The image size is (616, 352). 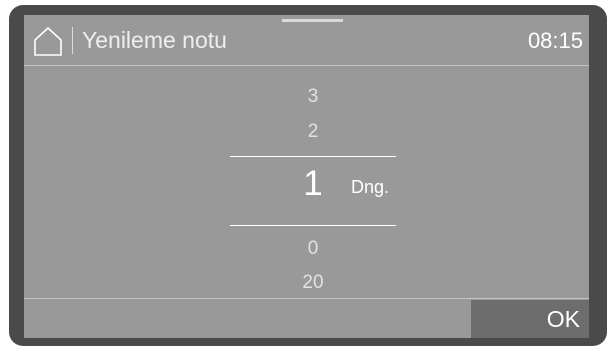 I want to click on picker-value-above-1: 2, so click(x=313, y=132).